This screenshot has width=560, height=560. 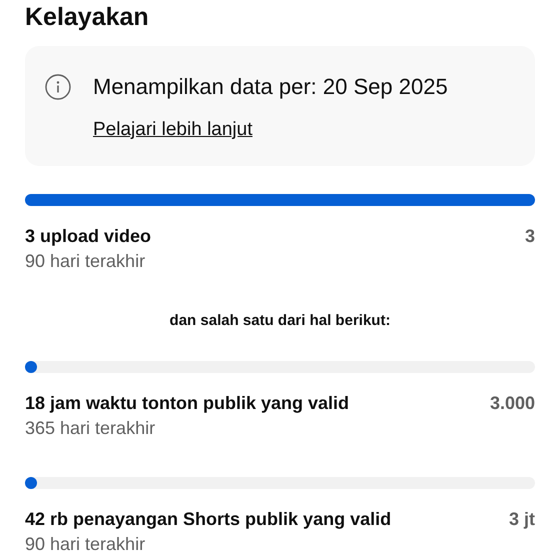 What do you see at coordinates (87, 17) in the screenshot?
I see `page-title: Kelayakan` at bounding box center [87, 17].